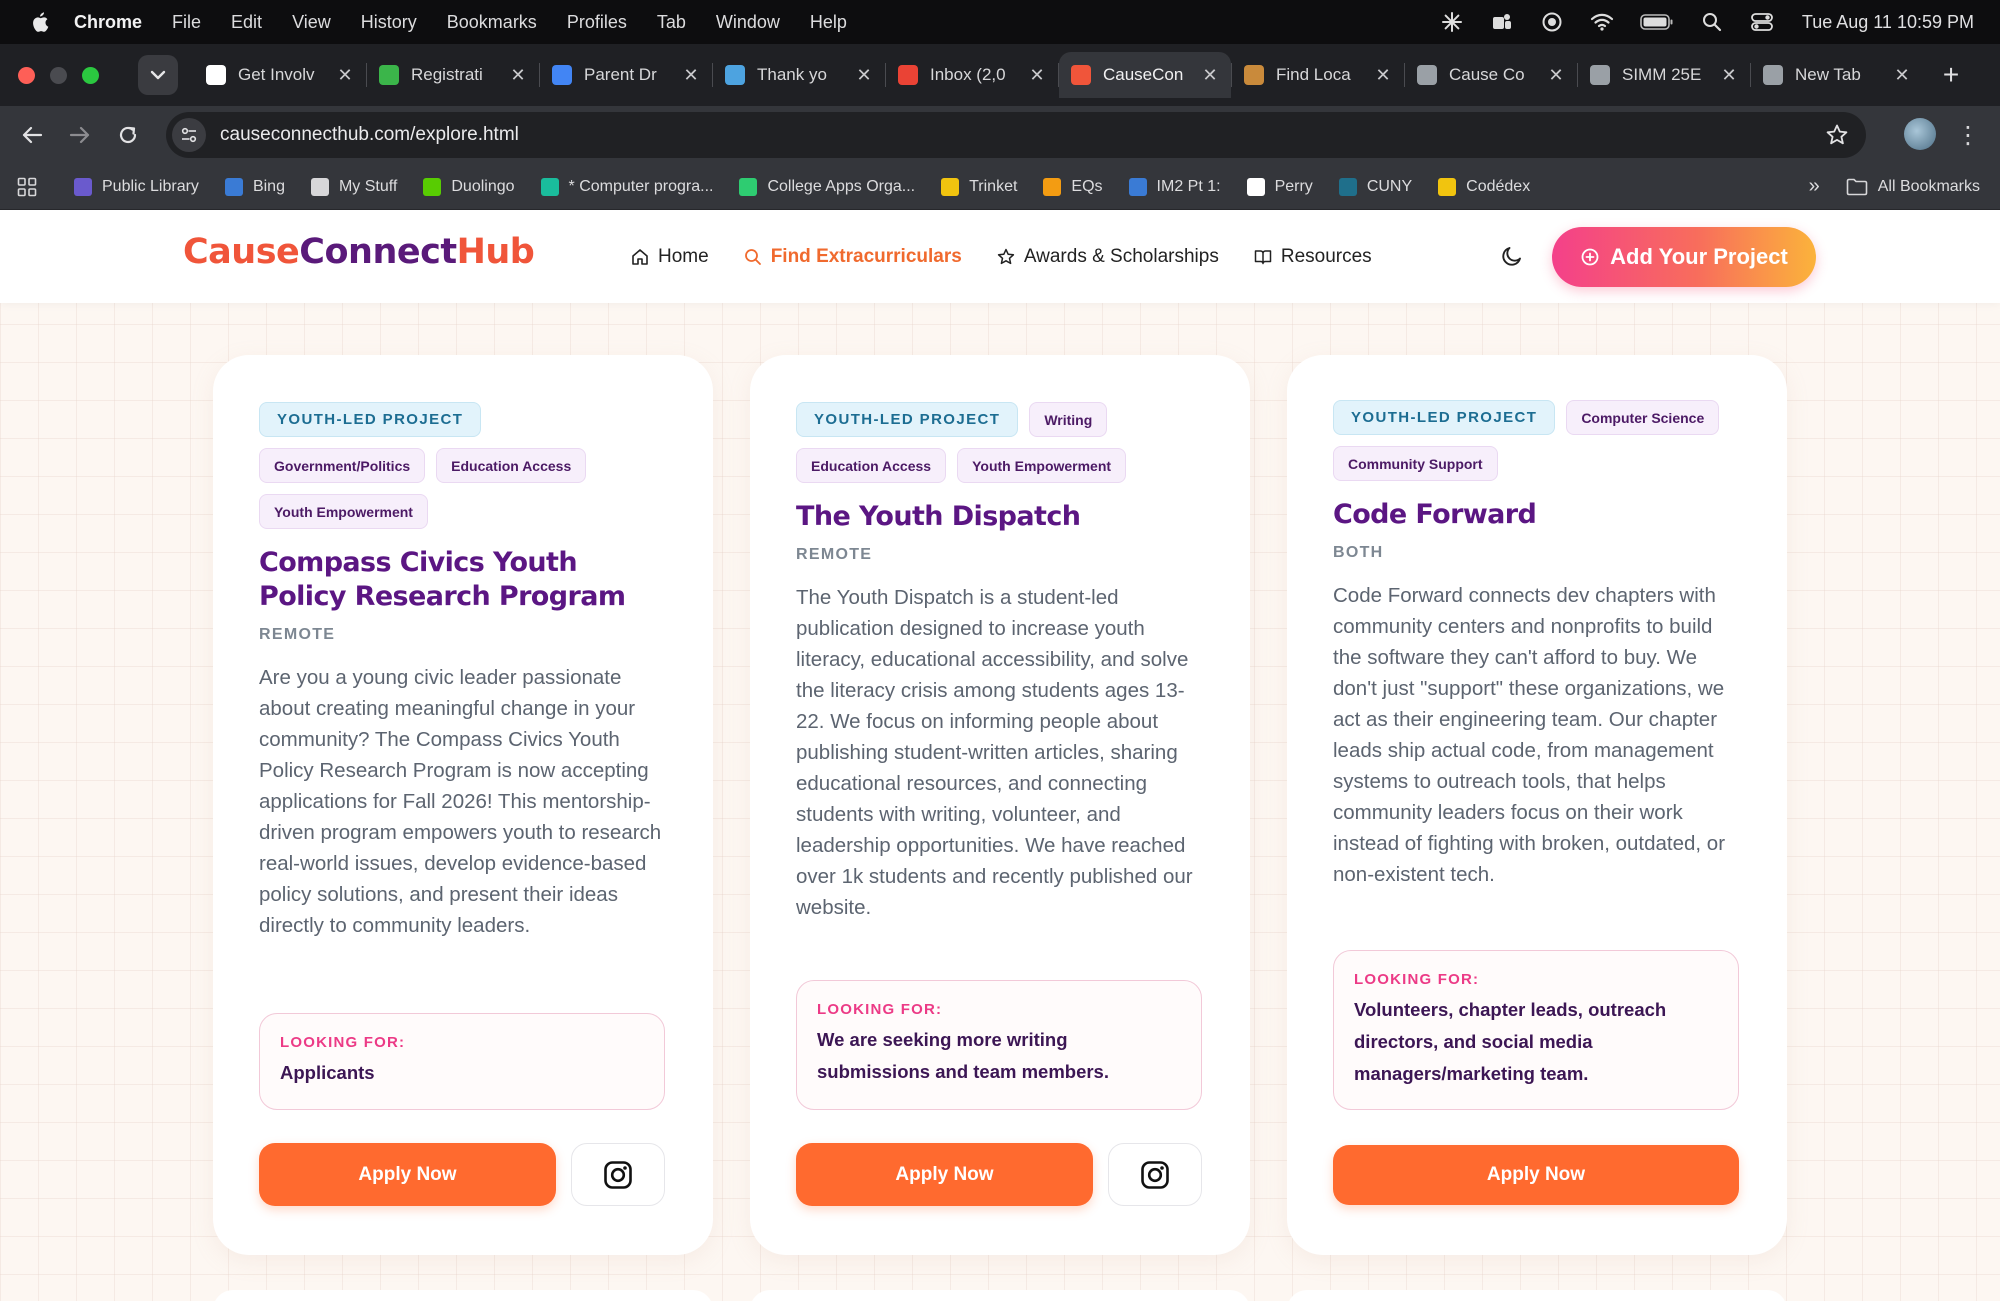  I want to click on bookmark-star-icon, so click(1837, 135).